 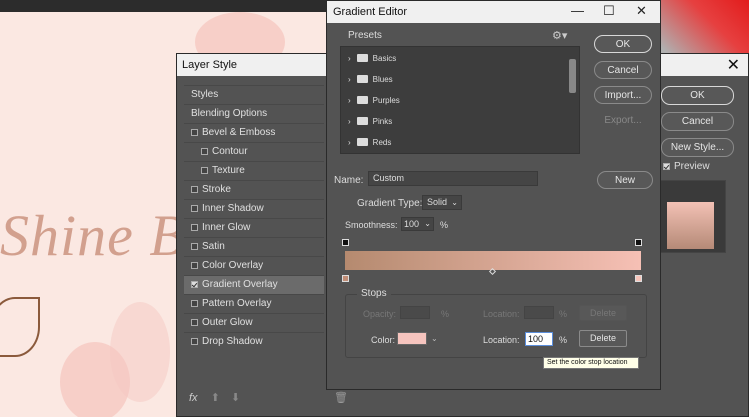 I want to click on name-input: Custom, so click(x=453, y=178).